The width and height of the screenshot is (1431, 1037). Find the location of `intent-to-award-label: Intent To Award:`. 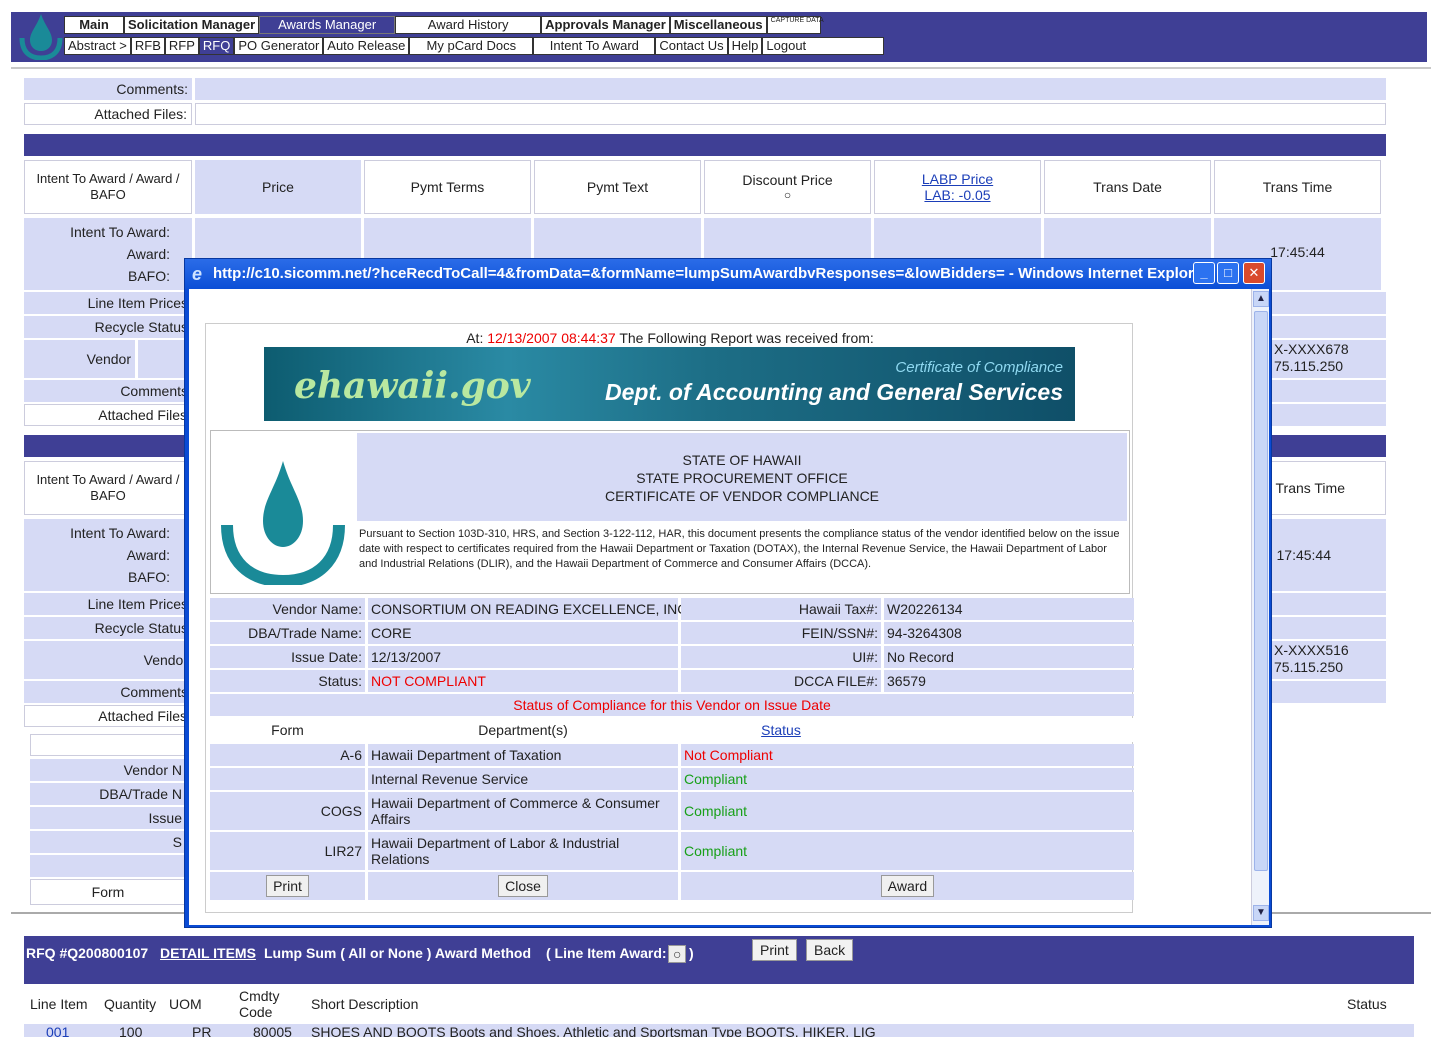

intent-to-award-label: Intent To Award: is located at coordinates (120, 232).